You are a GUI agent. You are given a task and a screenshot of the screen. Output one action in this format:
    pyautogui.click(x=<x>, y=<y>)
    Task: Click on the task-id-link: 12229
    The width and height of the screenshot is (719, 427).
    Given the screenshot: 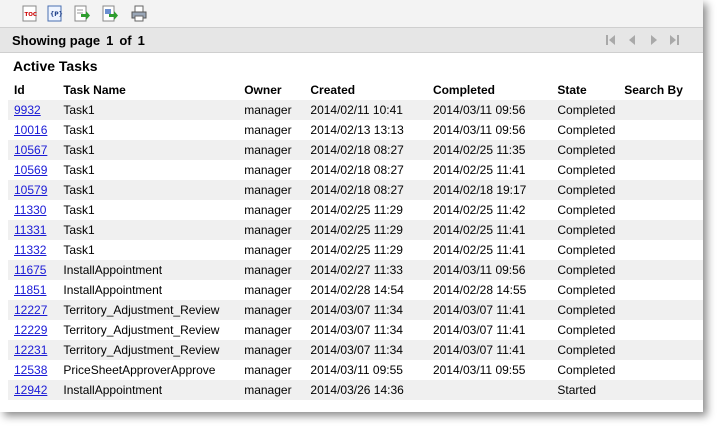 What is the action you would take?
    pyautogui.click(x=30, y=330)
    